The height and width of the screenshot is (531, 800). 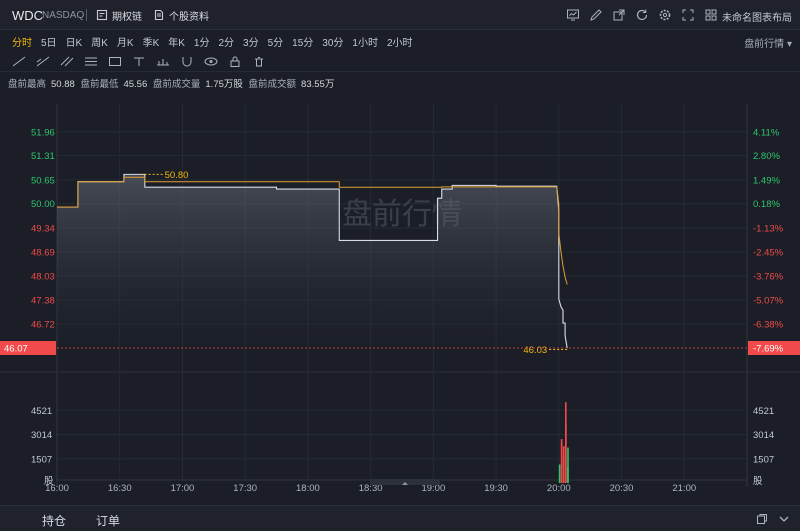 I want to click on high-label: 盘前最高, so click(x=27, y=84).